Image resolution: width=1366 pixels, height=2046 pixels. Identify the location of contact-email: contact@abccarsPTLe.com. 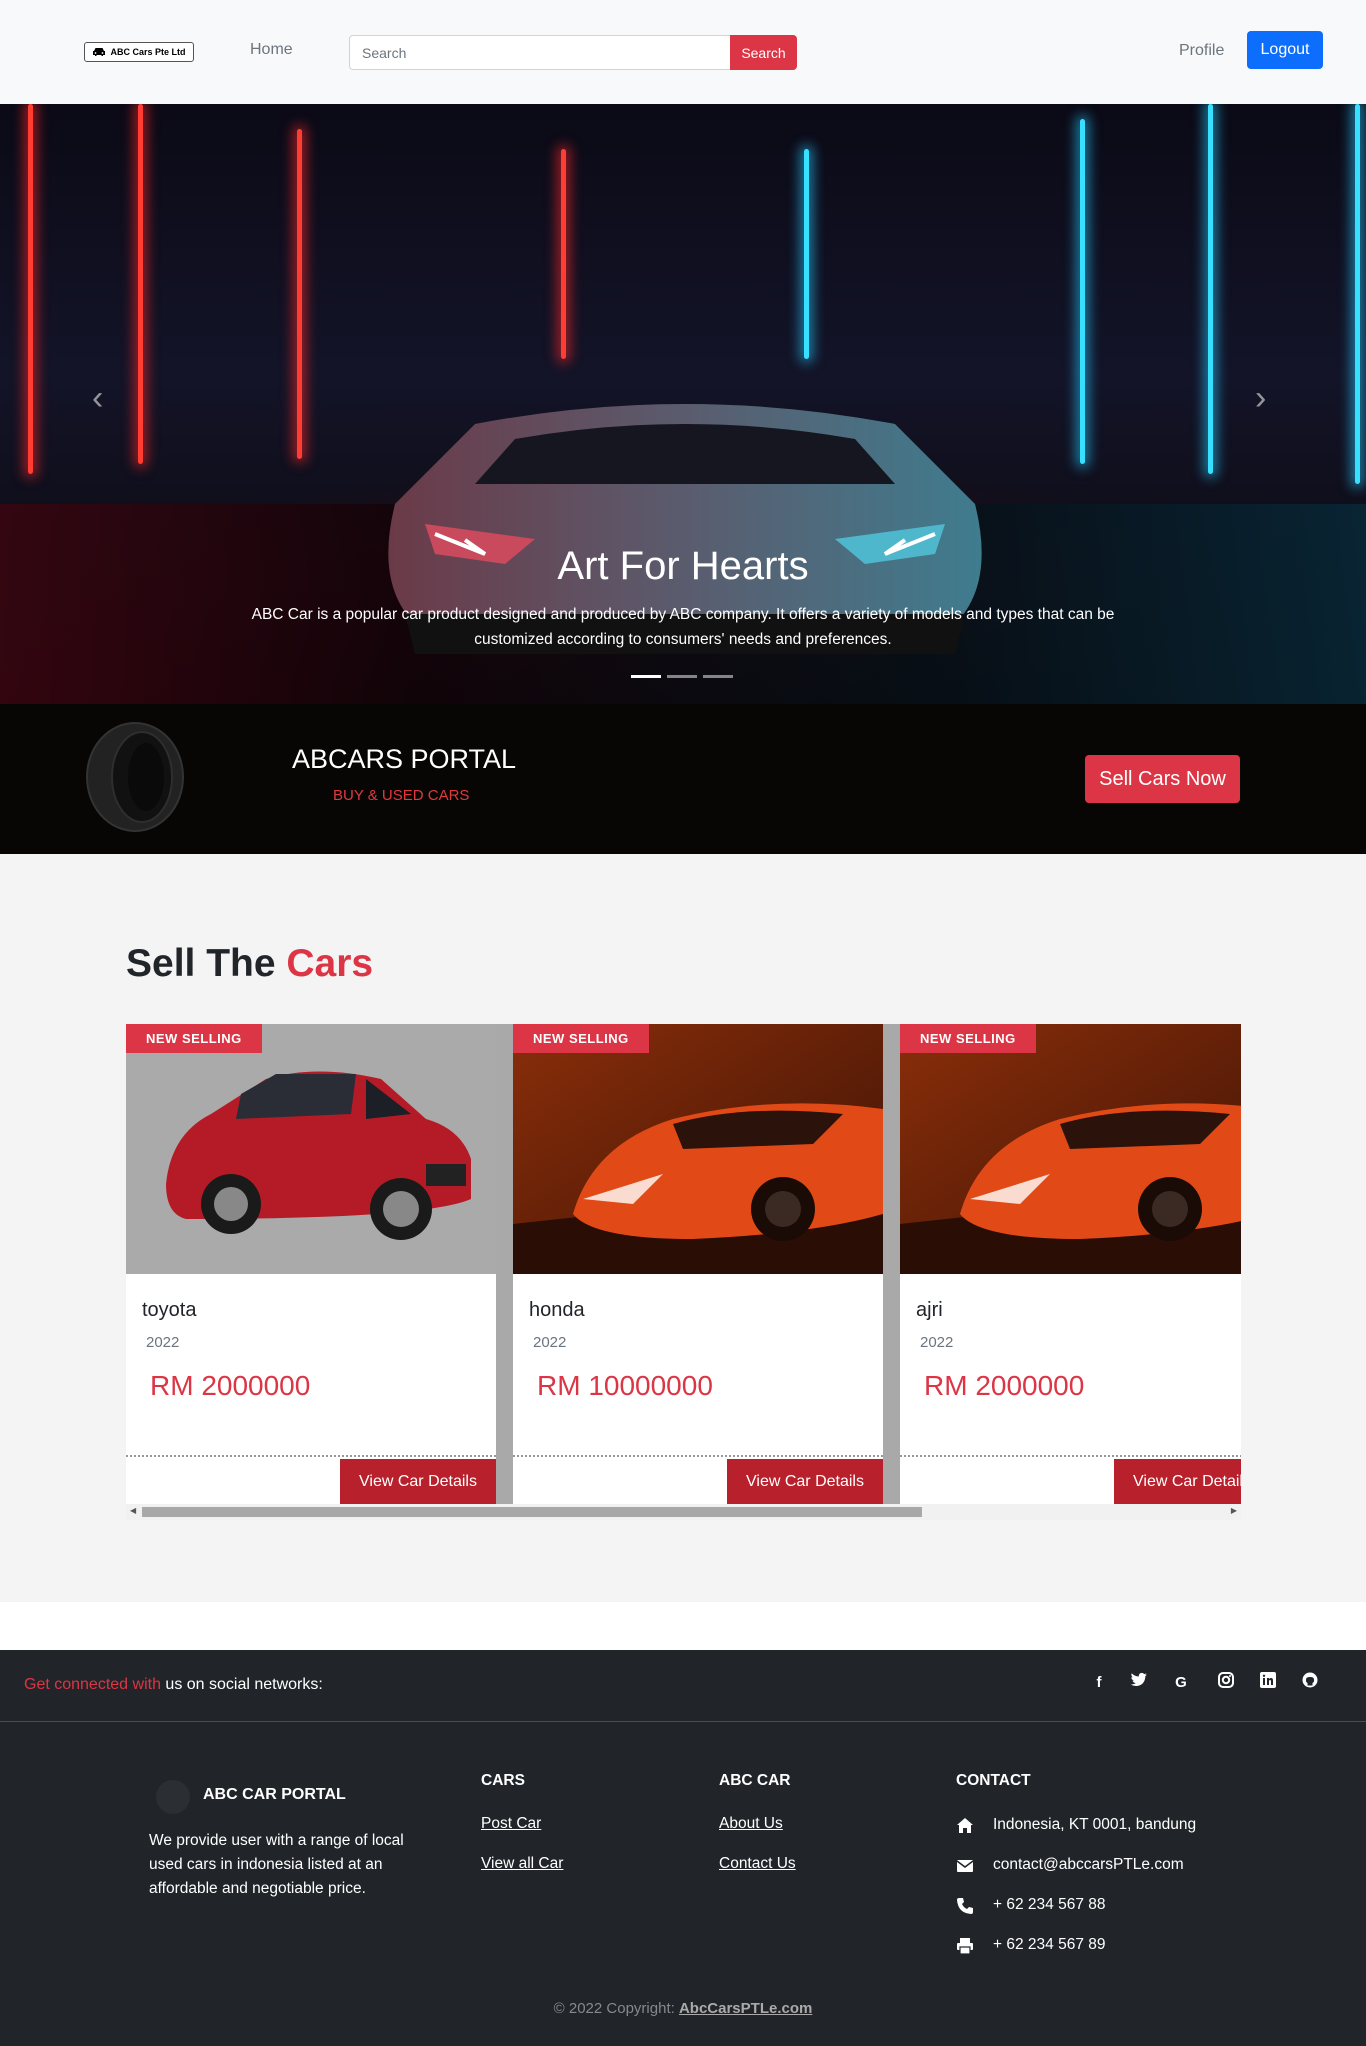
(1088, 1864).